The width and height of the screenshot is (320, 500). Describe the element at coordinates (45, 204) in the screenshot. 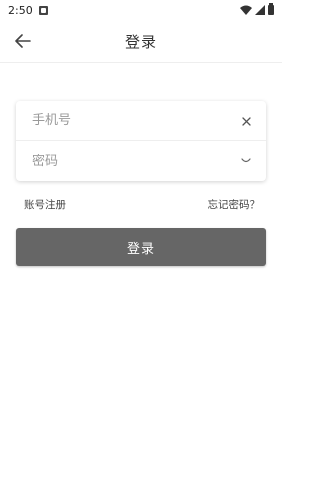

I see `register-link: 账号注册` at that location.